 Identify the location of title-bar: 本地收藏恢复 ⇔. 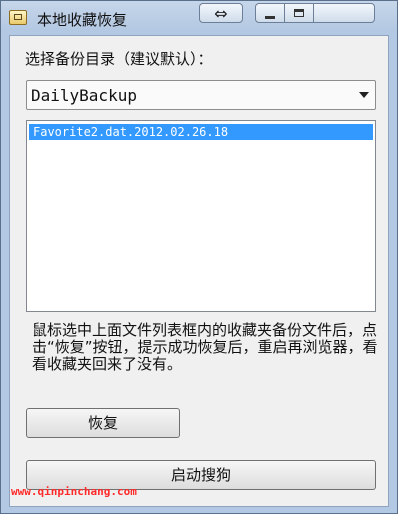
(199, 18).